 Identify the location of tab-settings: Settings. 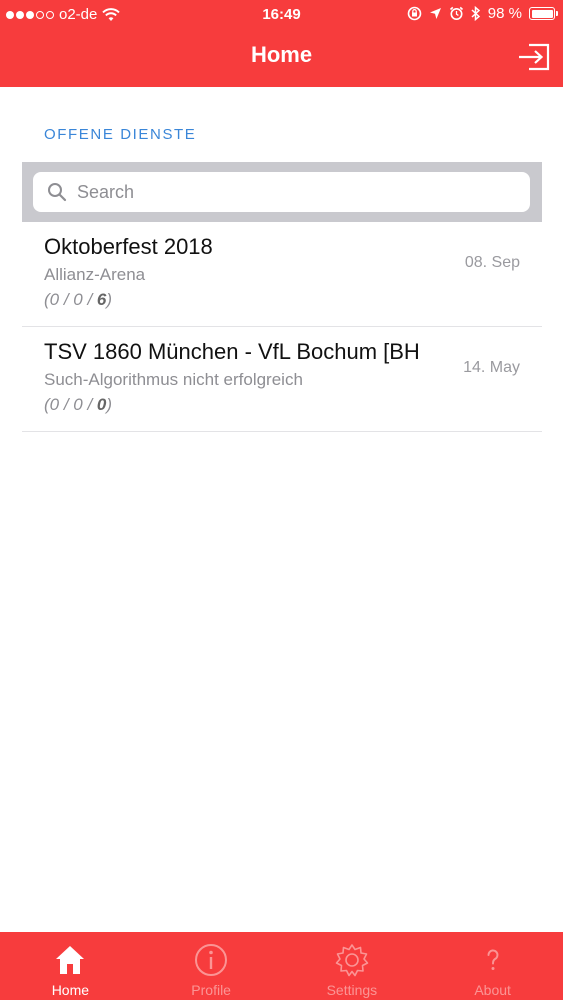
(352, 966).